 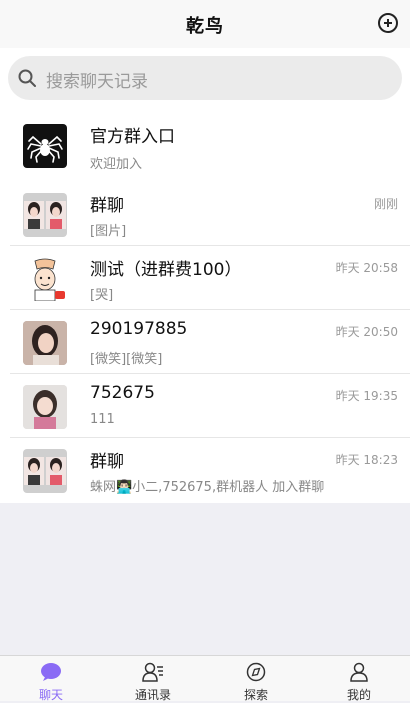 I want to click on search-icon, so click(x=27, y=78).